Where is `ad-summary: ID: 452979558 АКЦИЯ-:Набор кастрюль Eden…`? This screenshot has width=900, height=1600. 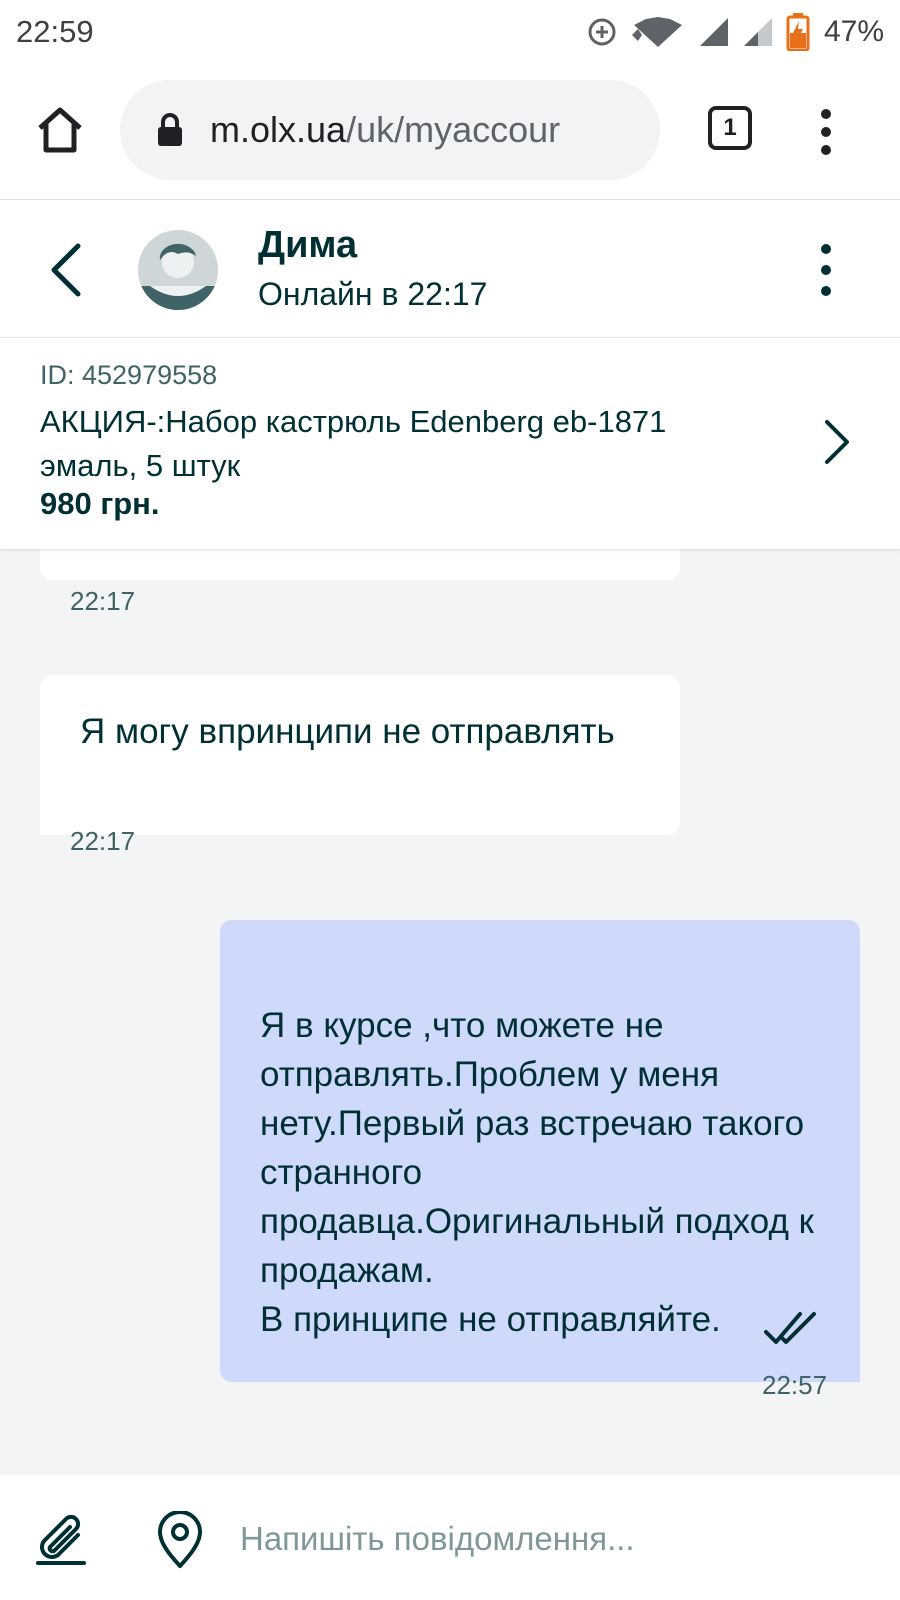
ad-summary: ID: 452979558 АКЦИЯ-:Набор кастрюль Eden… is located at coordinates (450, 444).